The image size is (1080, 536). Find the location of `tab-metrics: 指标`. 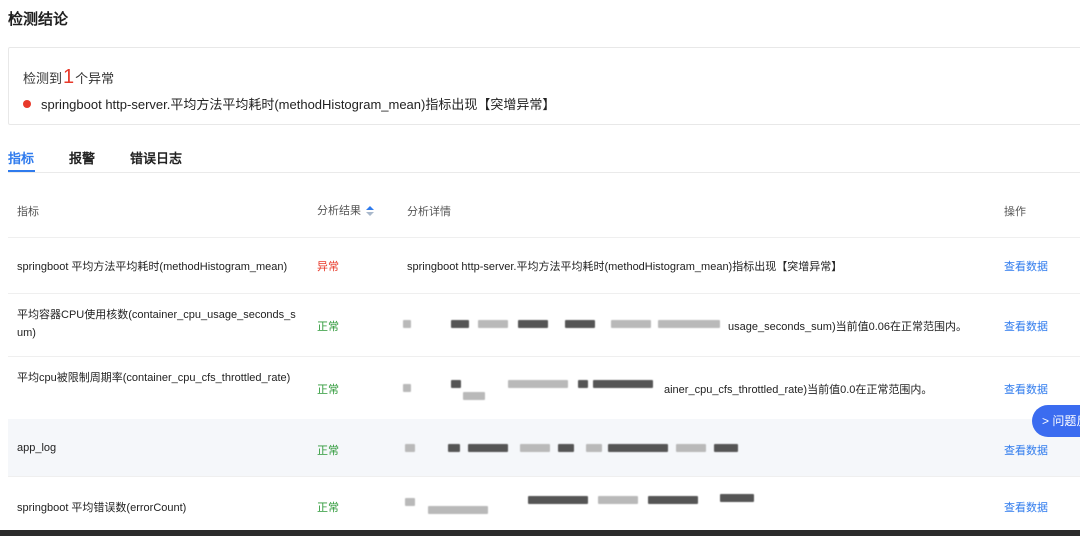

tab-metrics: 指标 is located at coordinates (21, 157).